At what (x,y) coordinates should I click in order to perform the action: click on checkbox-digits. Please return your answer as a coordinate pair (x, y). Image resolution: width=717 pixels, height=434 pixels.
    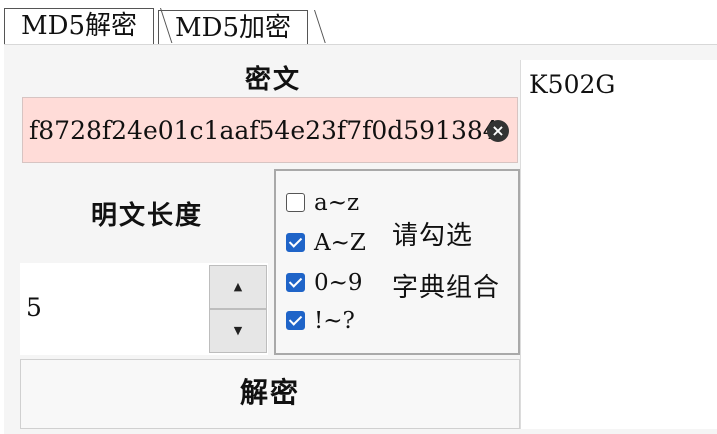
    Looking at the image, I should click on (295, 282).